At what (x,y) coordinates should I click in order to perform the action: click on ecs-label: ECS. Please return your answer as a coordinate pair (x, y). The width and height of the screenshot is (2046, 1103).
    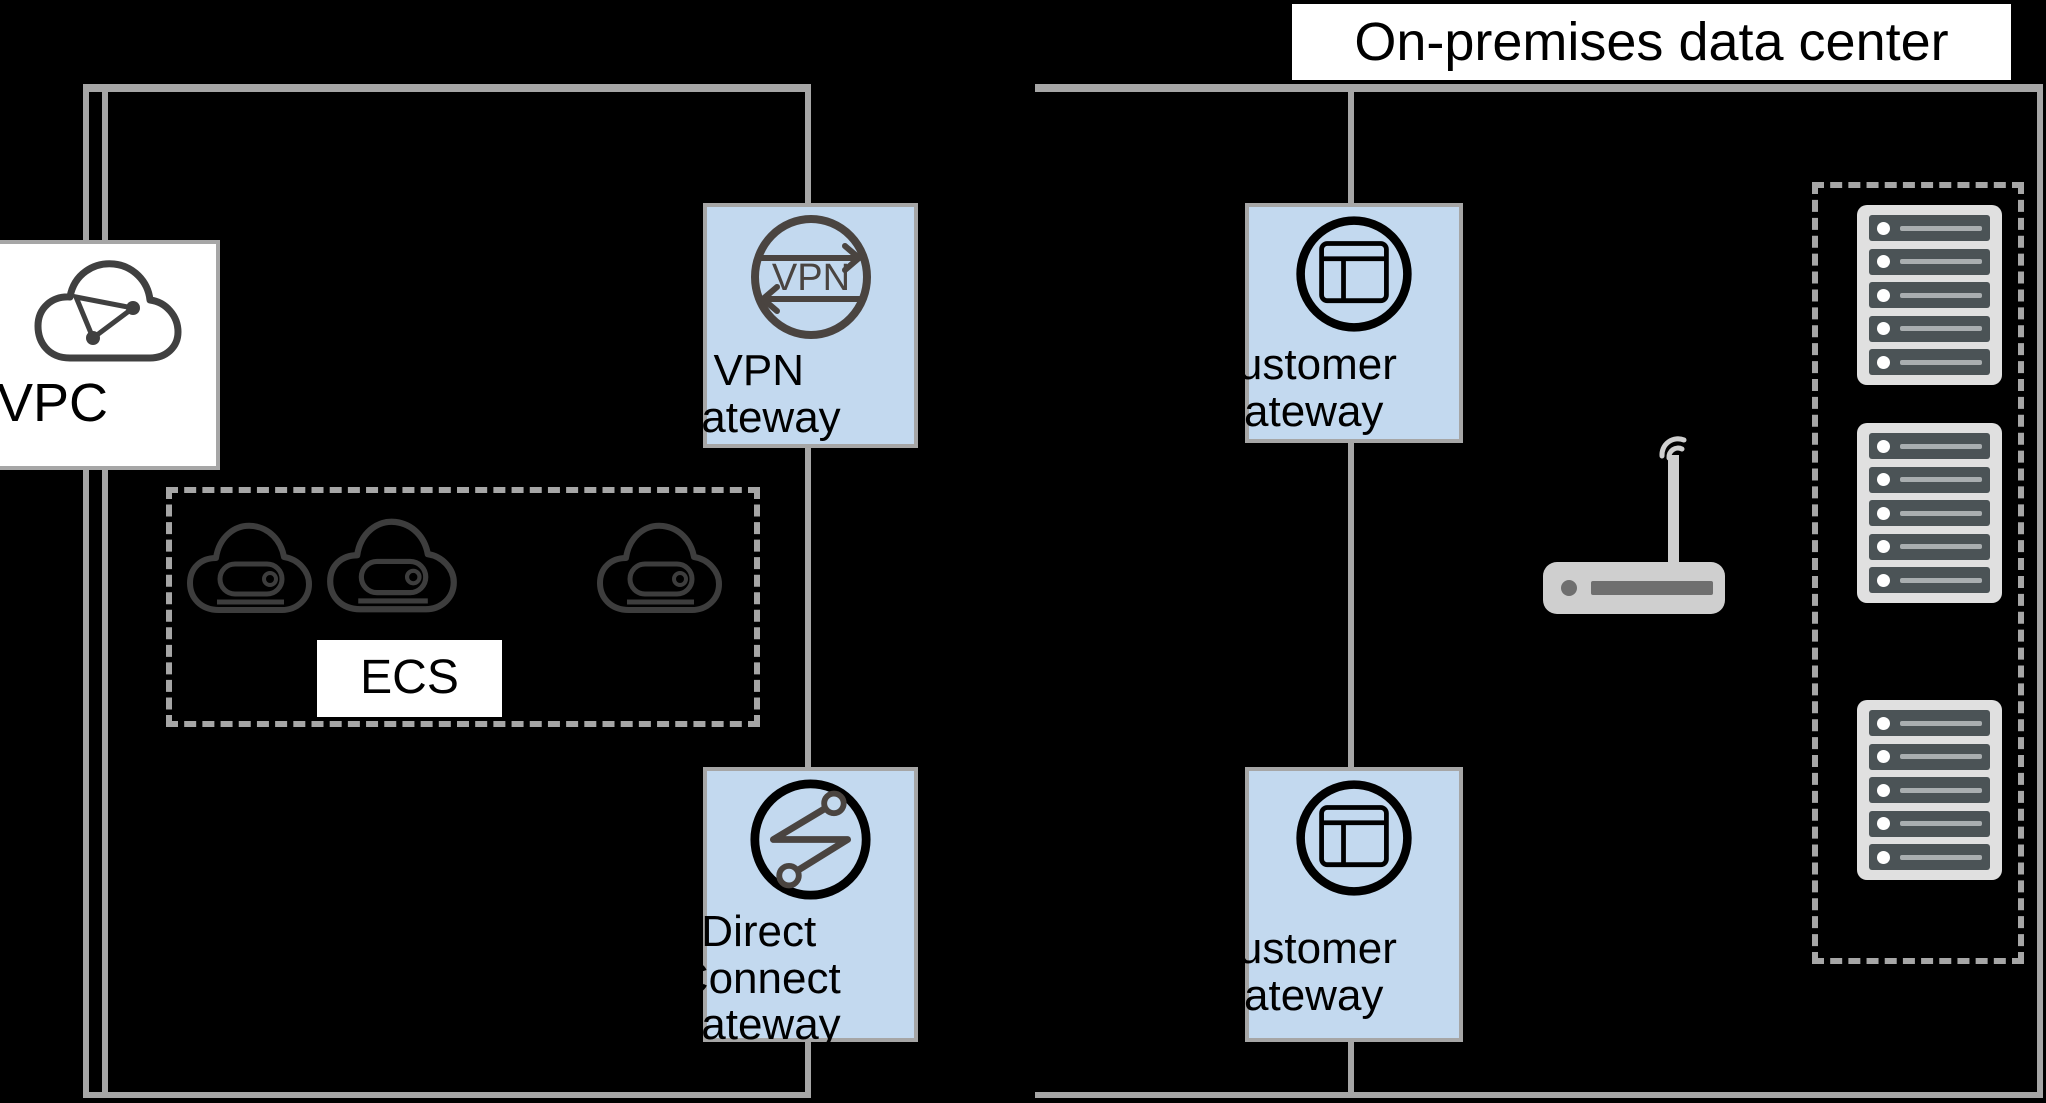
    Looking at the image, I should click on (409, 678).